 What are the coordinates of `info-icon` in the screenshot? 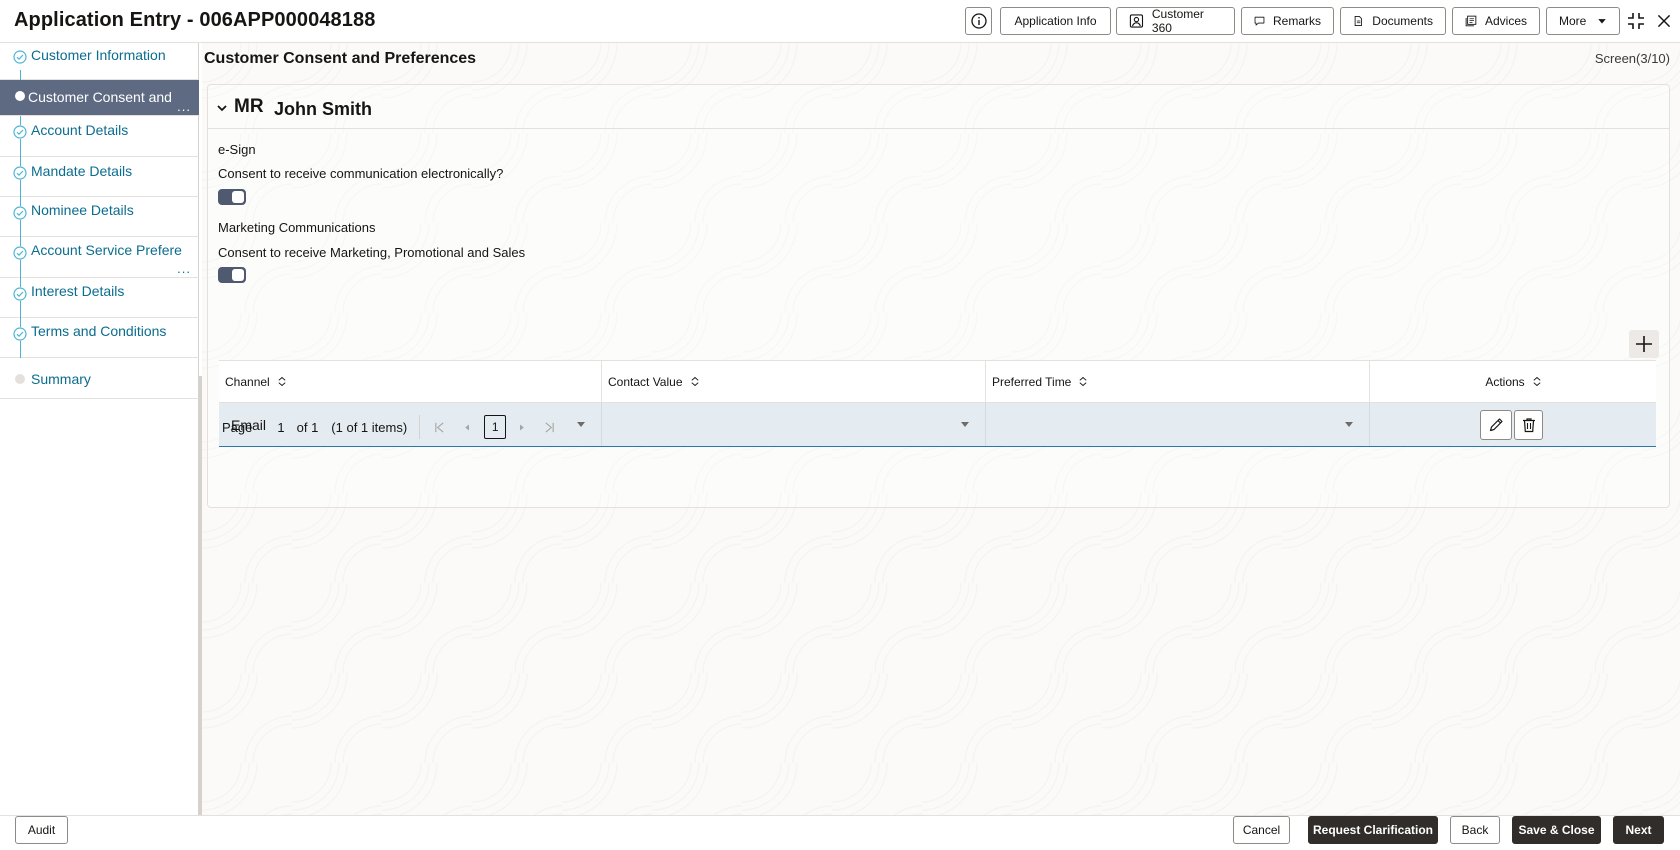 It's located at (978, 21).